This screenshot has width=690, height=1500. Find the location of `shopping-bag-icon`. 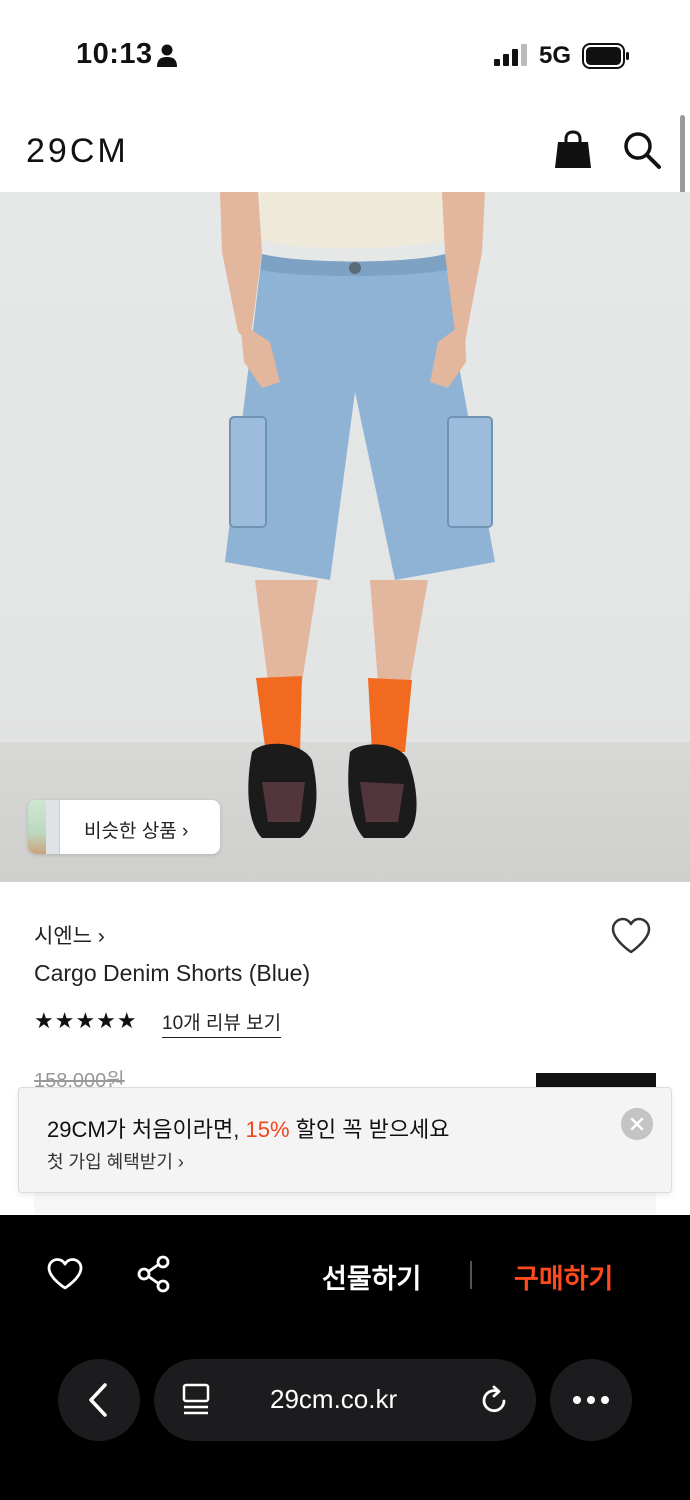

shopping-bag-icon is located at coordinates (573, 150).